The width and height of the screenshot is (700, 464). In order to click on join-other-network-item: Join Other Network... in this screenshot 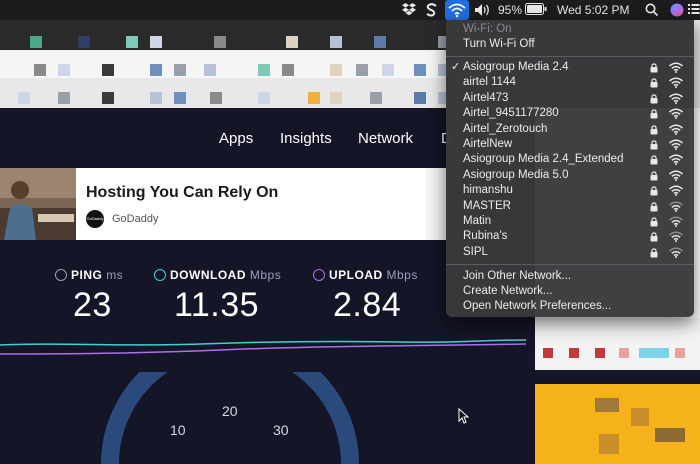, I will do `click(570, 276)`.